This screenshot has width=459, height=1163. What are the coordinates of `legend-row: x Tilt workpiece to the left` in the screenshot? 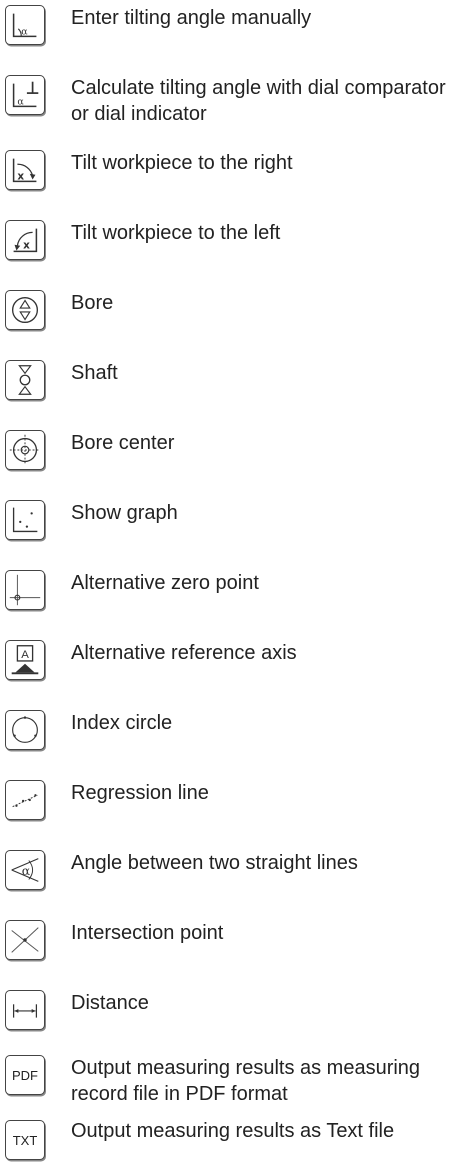 It's located at (229, 240).